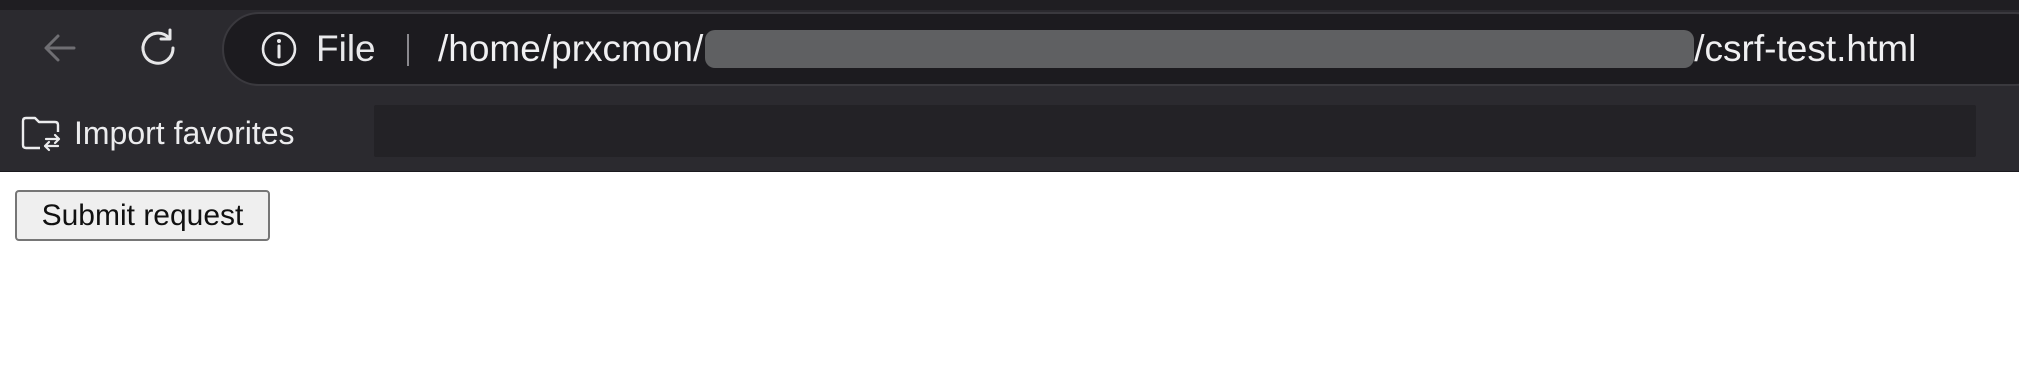 Image resolution: width=2019 pixels, height=387 pixels. Describe the element at coordinates (408, 50) in the screenshot. I see `address-divider` at that location.